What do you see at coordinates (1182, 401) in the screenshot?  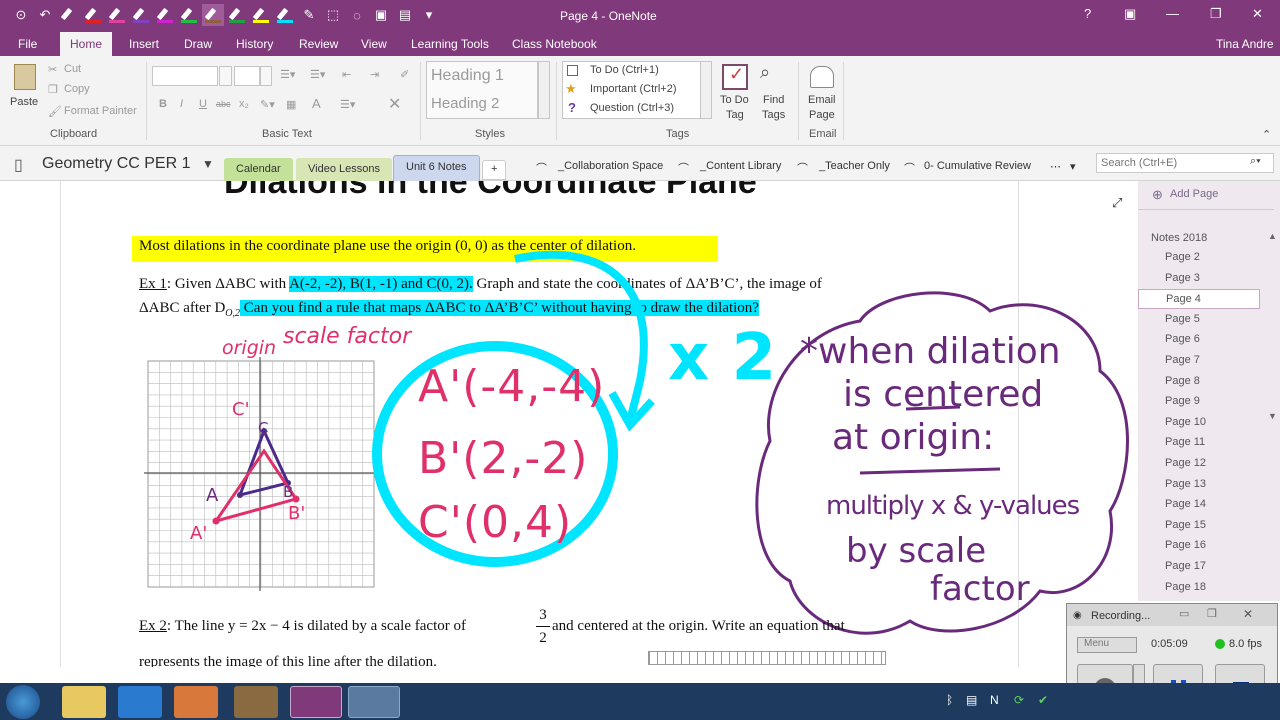 I see `page-list-item: Page 9` at bounding box center [1182, 401].